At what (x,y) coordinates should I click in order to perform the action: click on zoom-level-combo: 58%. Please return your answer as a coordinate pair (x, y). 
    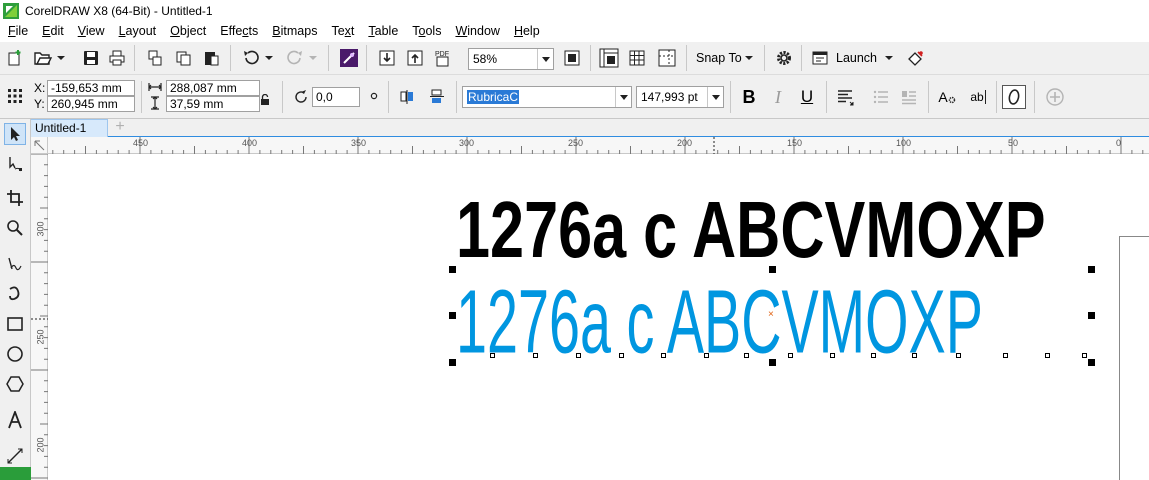
    Looking at the image, I should click on (511, 59).